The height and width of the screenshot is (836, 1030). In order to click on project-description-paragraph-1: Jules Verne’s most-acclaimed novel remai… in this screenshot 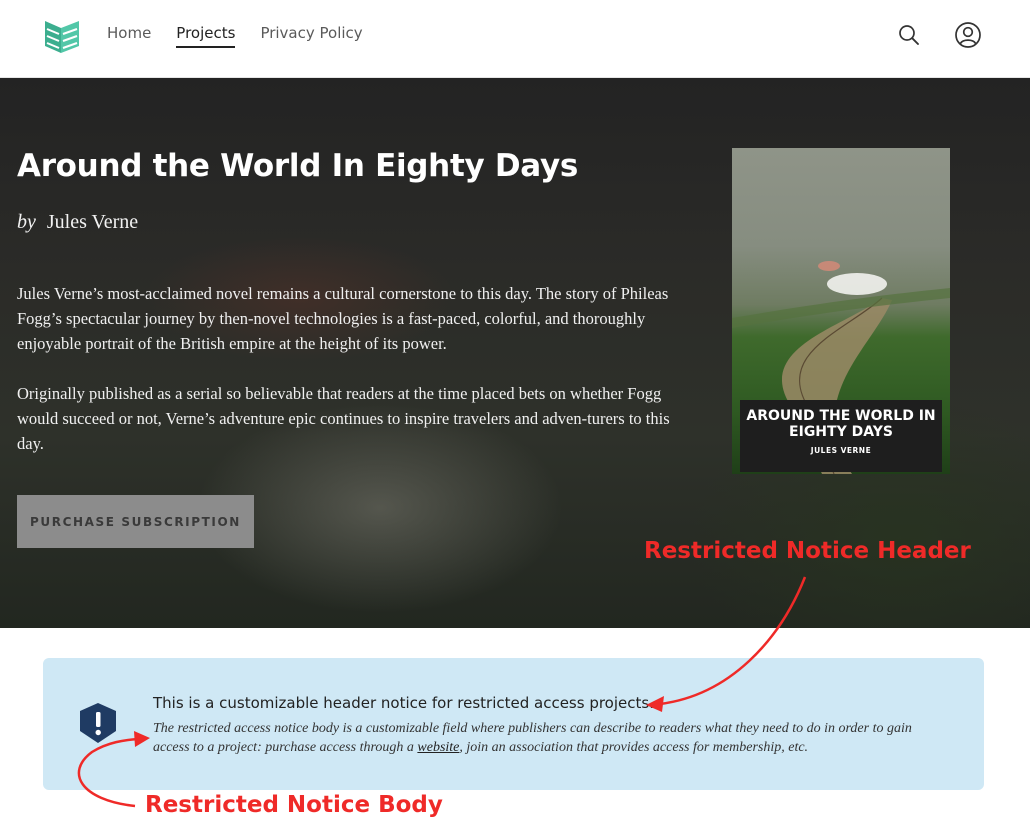, I will do `click(343, 318)`.